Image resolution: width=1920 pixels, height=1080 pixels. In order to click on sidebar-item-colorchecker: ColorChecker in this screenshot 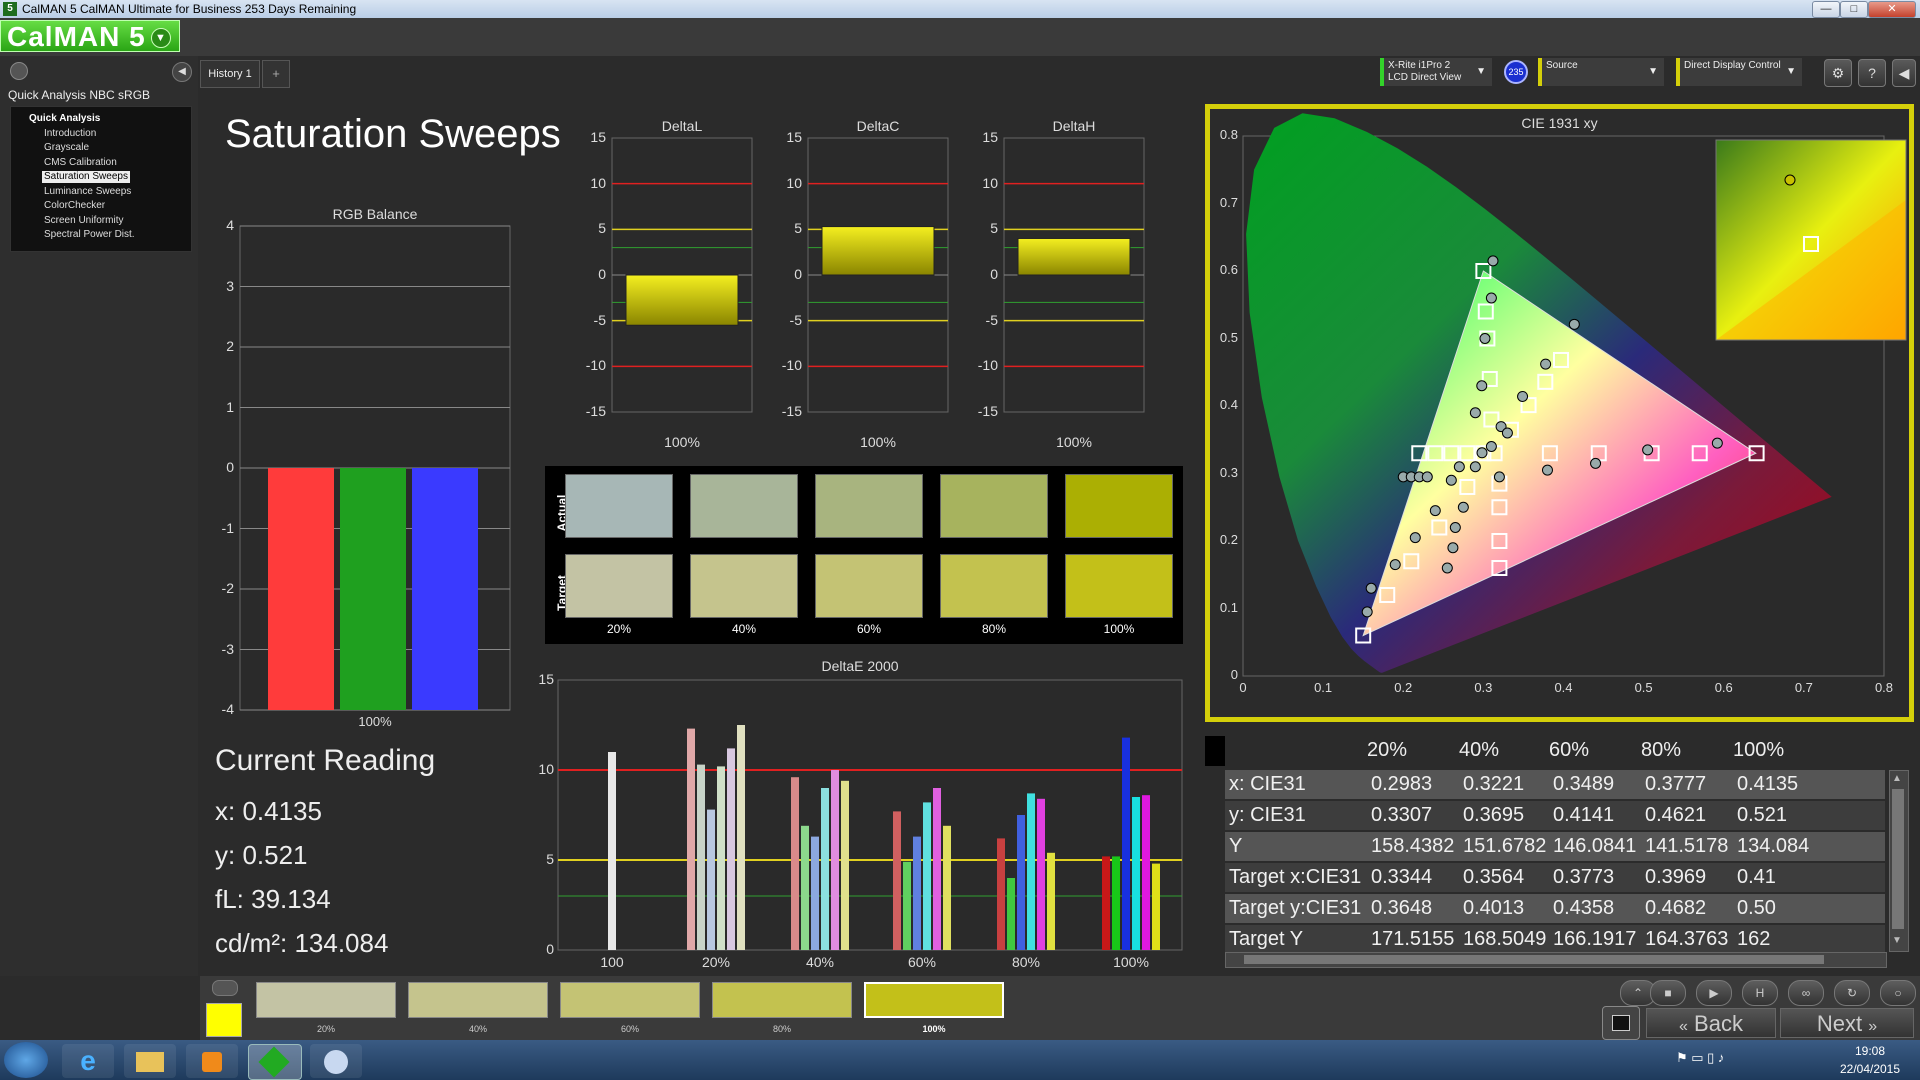, I will do `click(74, 206)`.